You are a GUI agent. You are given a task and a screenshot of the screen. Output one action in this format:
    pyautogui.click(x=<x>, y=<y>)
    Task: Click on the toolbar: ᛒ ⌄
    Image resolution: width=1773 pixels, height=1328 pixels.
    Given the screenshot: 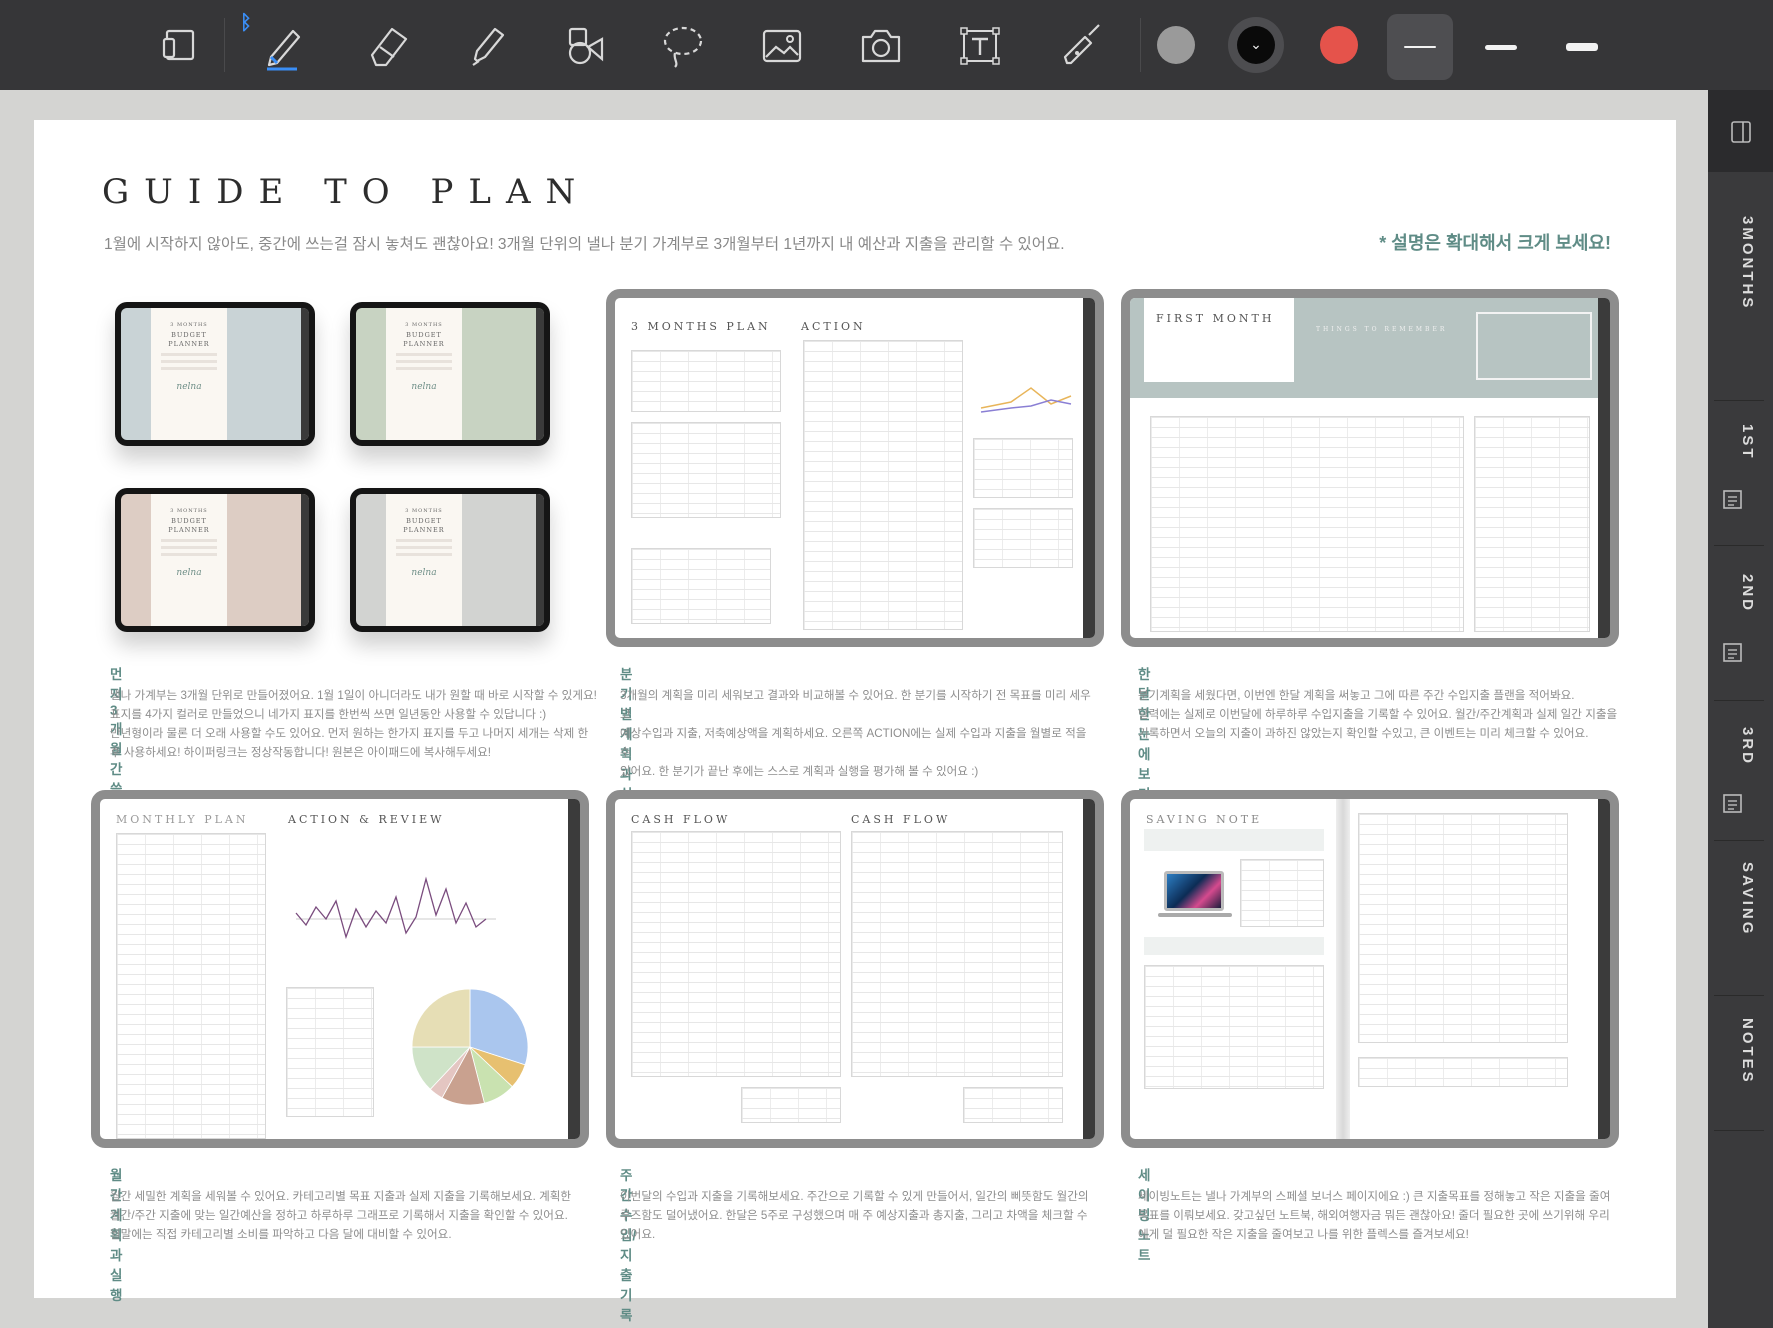 What is the action you would take?
    pyautogui.click(x=886, y=45)
    